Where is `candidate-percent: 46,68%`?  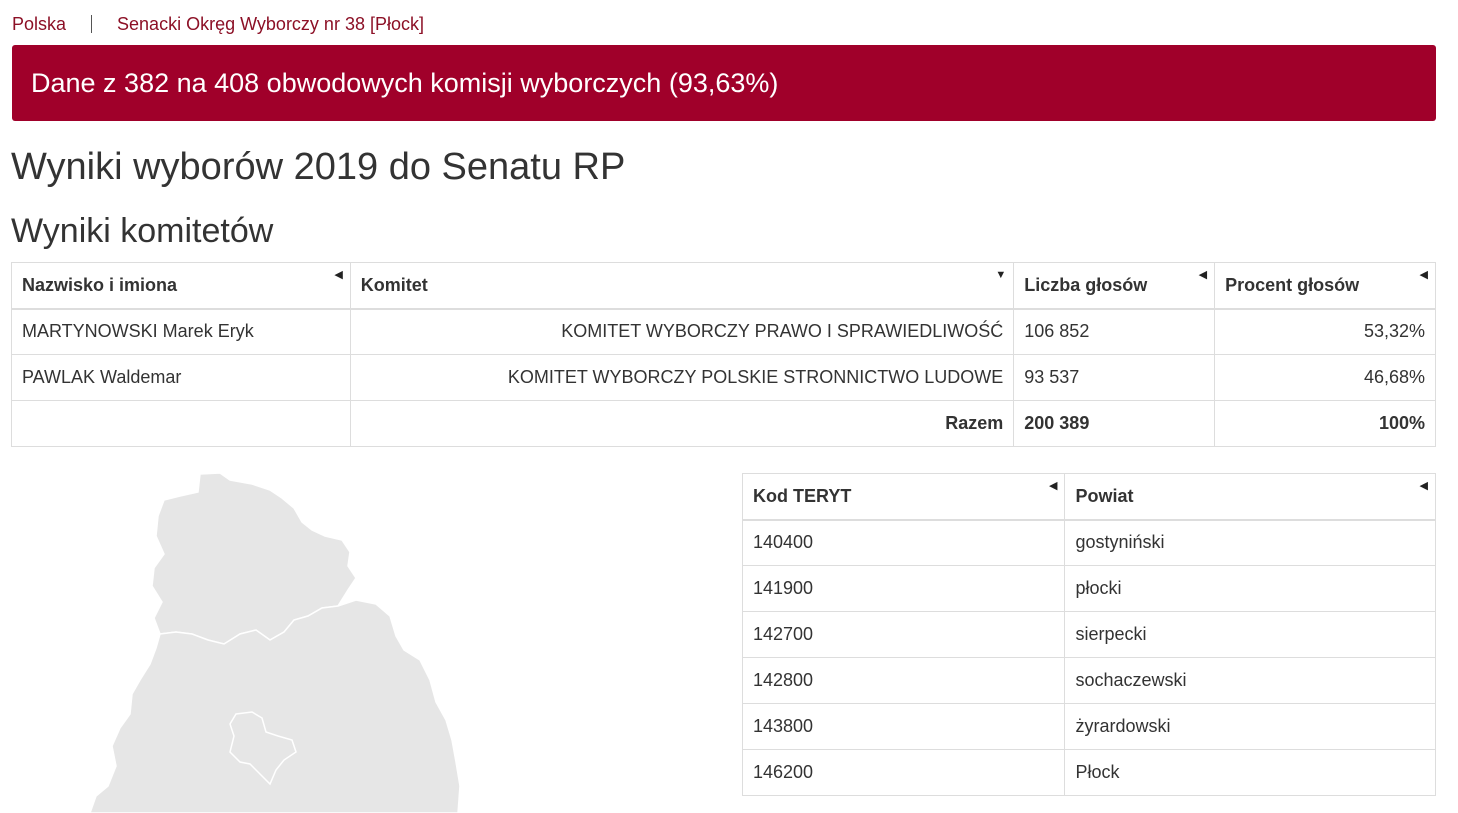
candidate-percent: 46,68% is located at coordinates (1325, 377).